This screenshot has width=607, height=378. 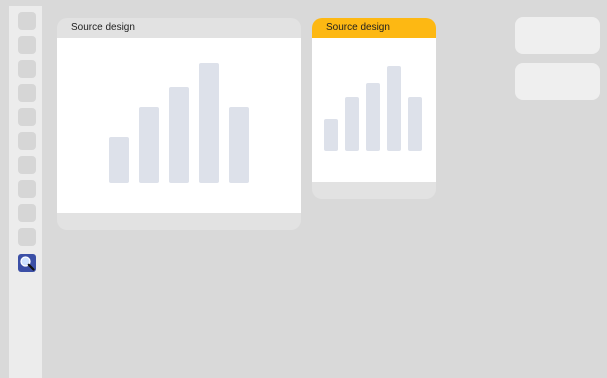 I want to click on magnifier-icon, so click(x=27, y=263).